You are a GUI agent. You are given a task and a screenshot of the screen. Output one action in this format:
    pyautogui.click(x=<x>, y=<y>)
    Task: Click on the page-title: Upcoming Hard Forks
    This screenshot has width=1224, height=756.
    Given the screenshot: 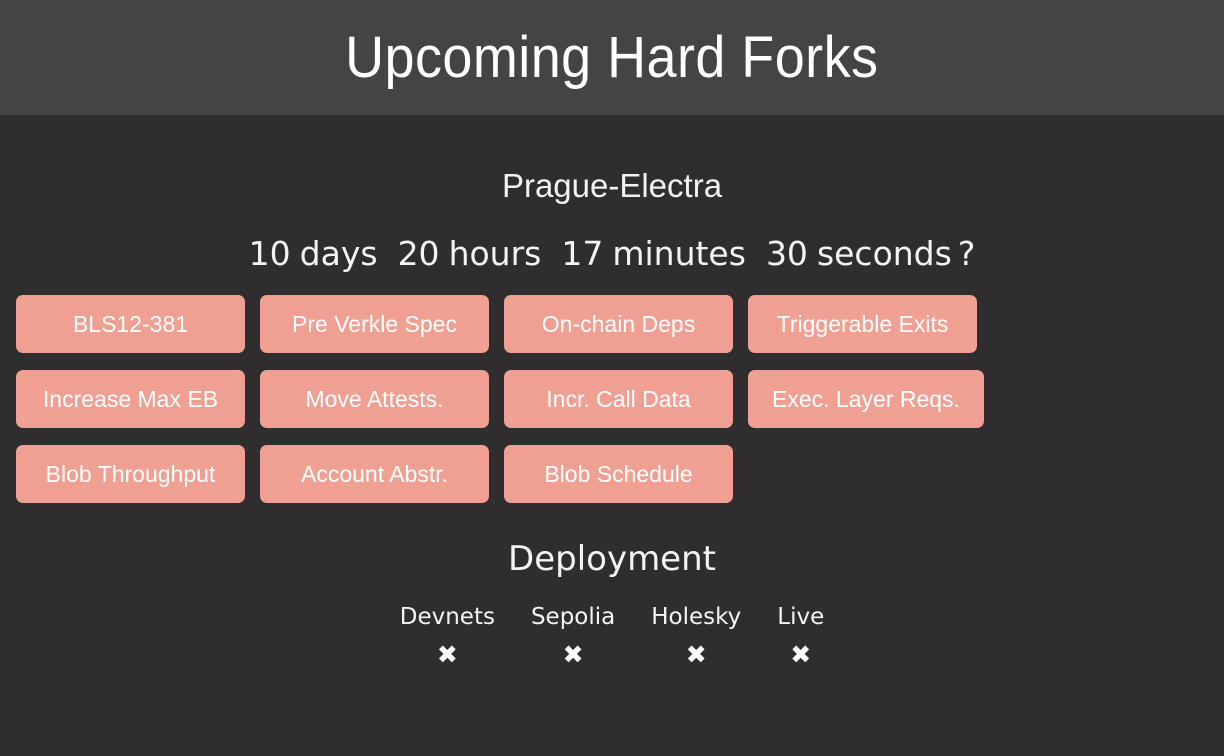 What is the action you would take?
    pyautogui.click(x=612, y=57)
    